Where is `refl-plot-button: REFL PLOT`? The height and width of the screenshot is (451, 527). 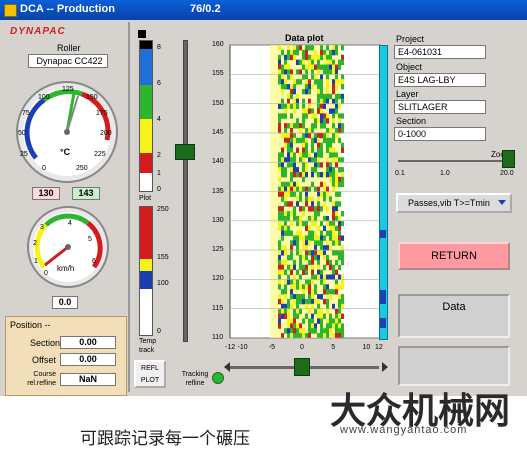
refl-plot-button: REFL PLOT is located at coordinates (150, 374).